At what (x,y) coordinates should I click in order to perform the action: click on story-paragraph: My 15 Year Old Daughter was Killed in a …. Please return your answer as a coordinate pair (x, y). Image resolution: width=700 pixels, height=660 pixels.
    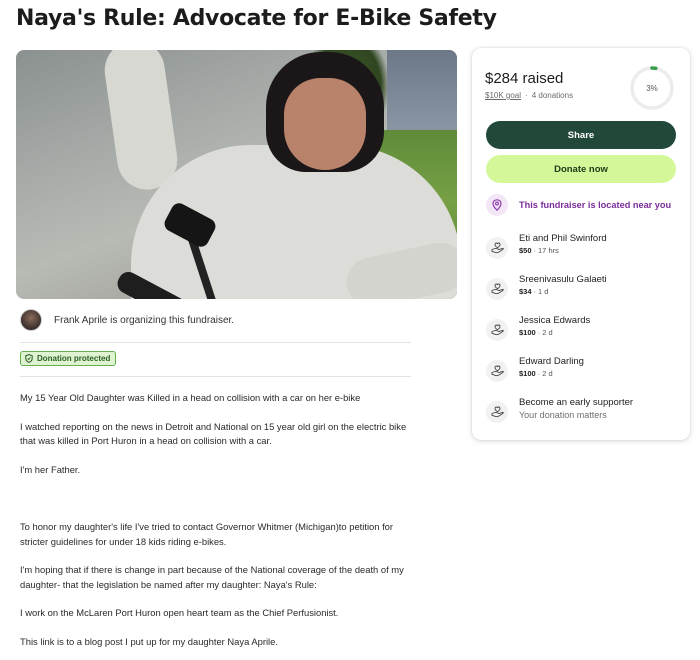
    Looking at the image, I should click on (190, 397).